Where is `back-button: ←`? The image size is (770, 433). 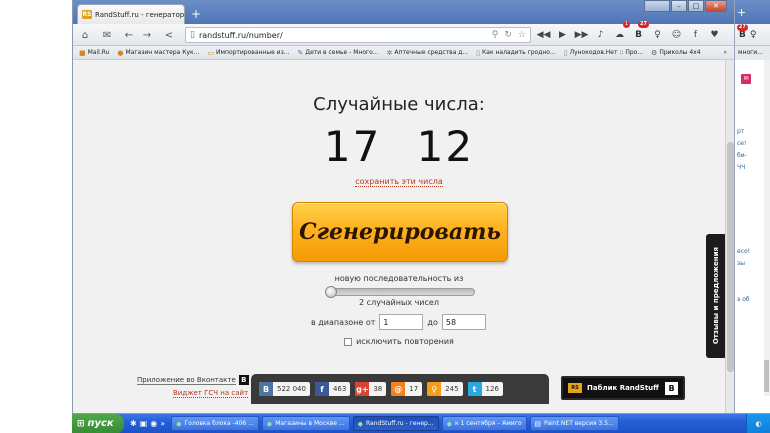
back-button: ← is located at coordinates (129, 35).